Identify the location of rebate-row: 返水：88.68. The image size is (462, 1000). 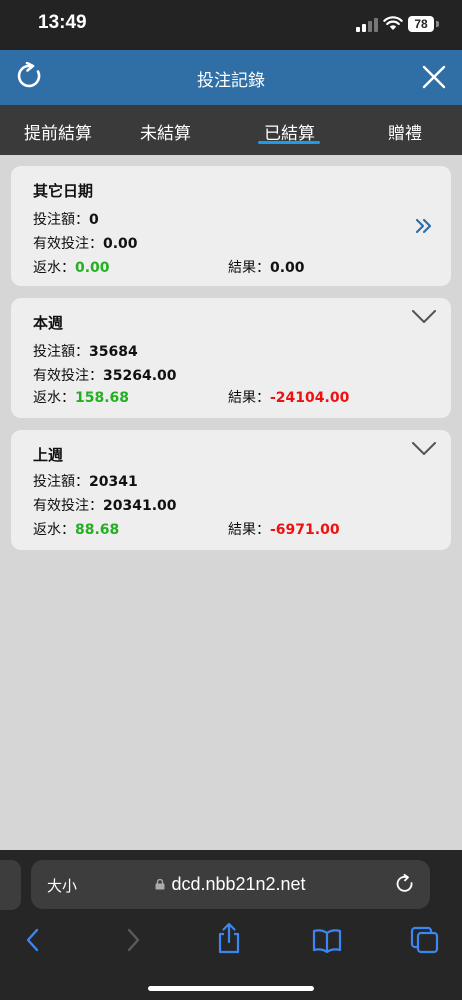
(76, 529).